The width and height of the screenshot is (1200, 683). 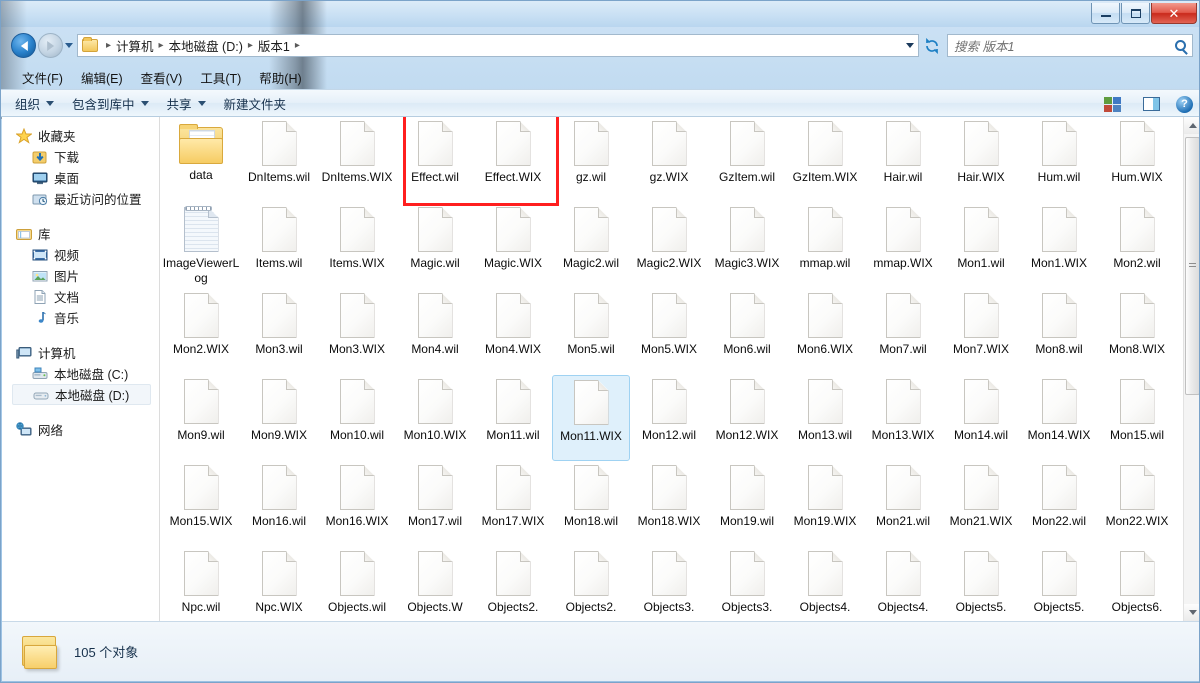 What do you see at coordinates (220, 77) in the screenshot?
I see `menu-item-tools: 工具(T)` at bounding box center [220, 77].